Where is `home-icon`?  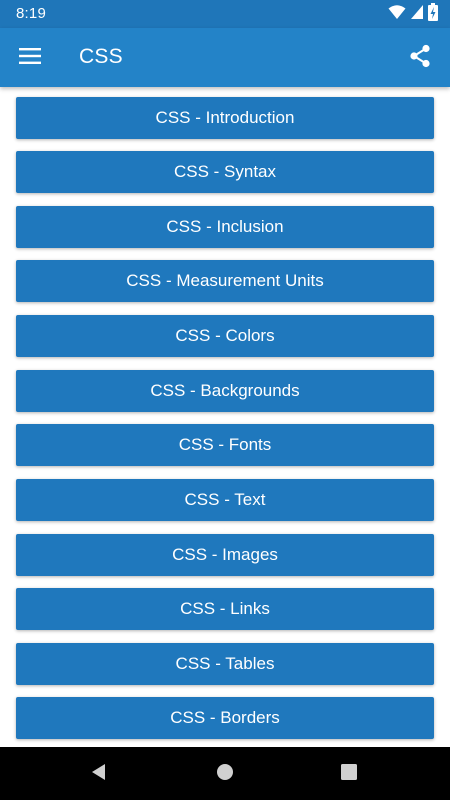 home-icon is located at coordinates (225, 774).